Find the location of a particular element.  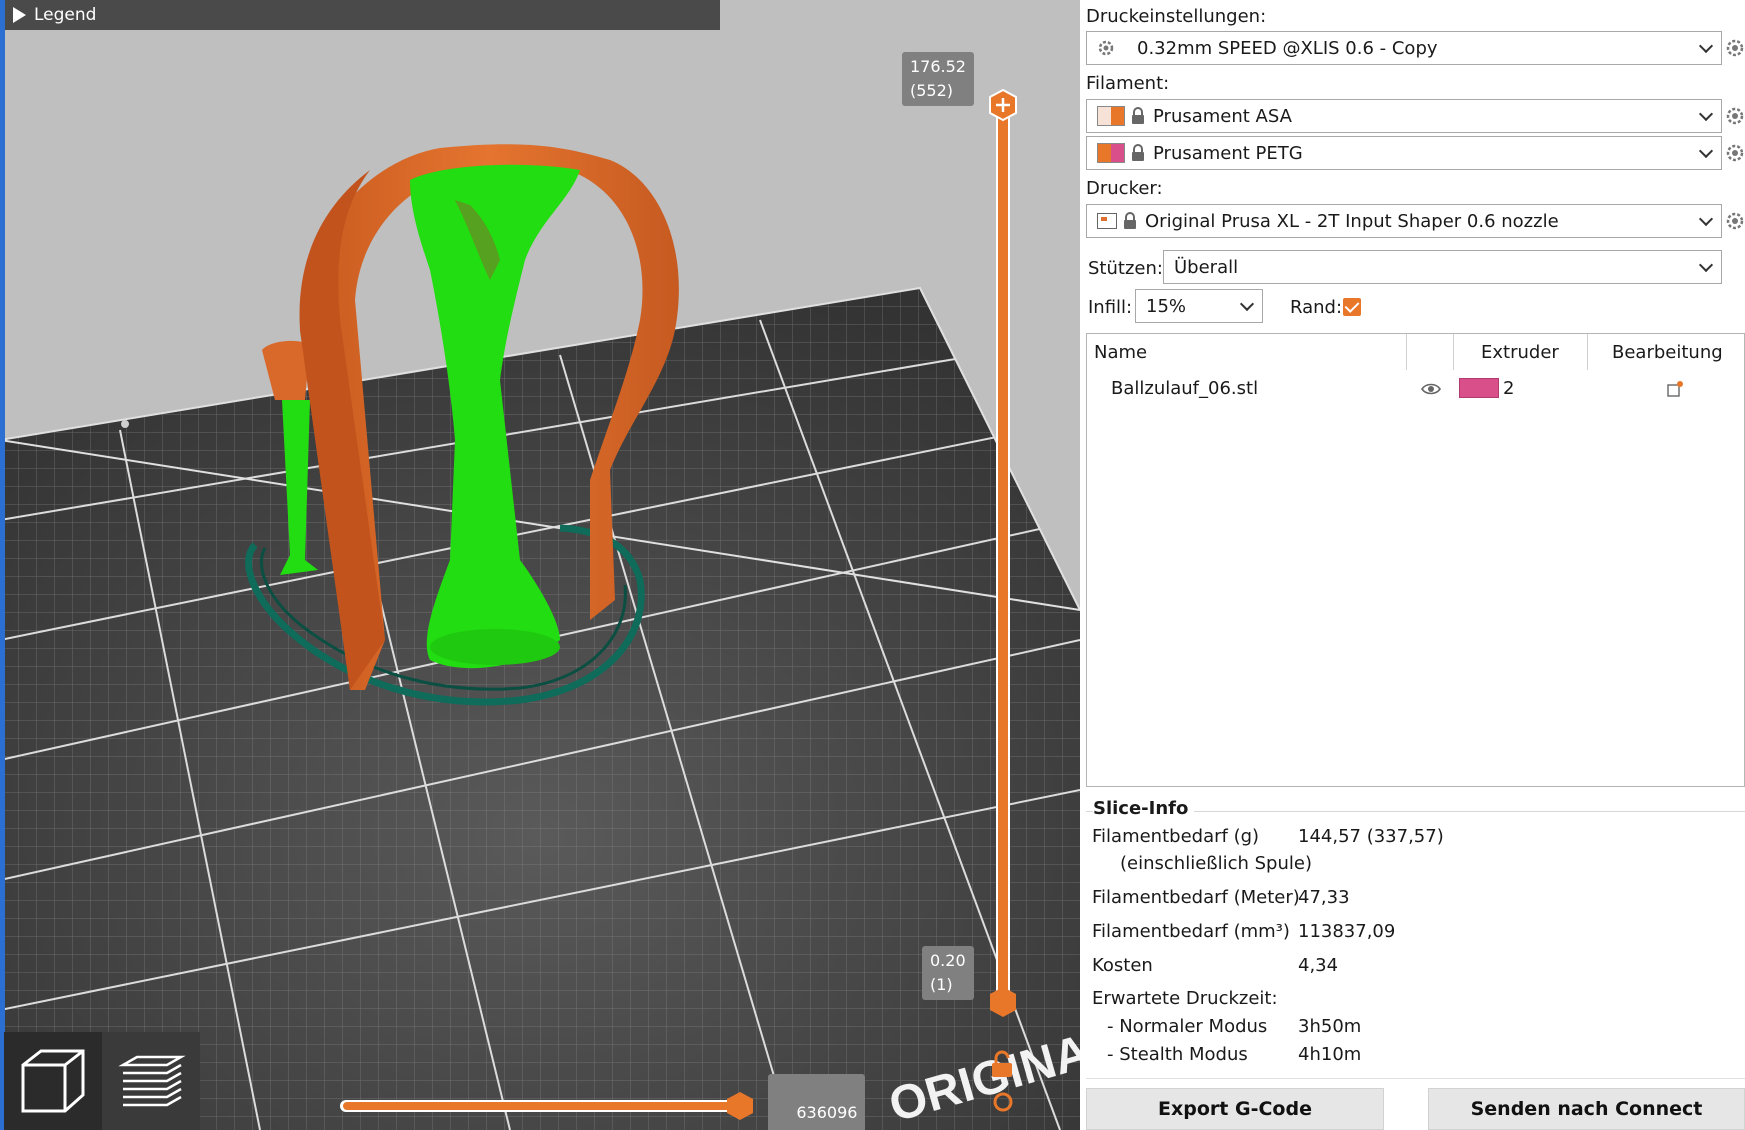

legend-label: Legend is located at coordinates (65, 15).